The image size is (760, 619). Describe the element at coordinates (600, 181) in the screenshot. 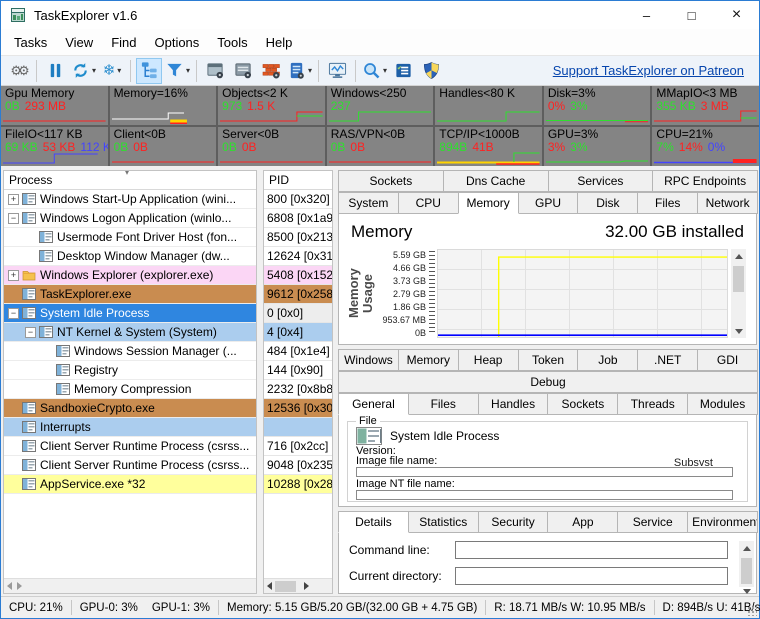

I see `tab-services: Services` at that location.